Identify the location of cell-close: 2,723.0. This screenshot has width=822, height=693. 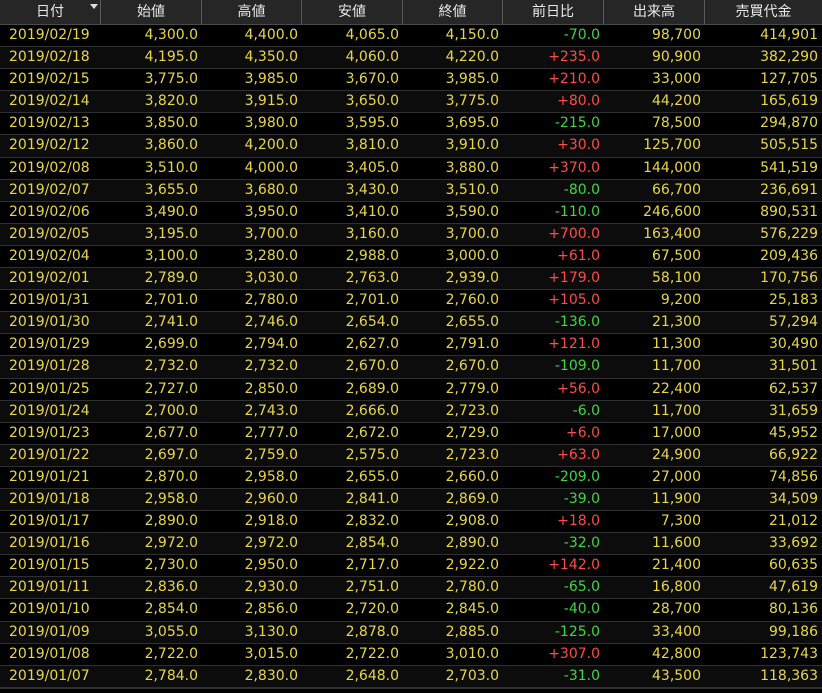
(472, 410).